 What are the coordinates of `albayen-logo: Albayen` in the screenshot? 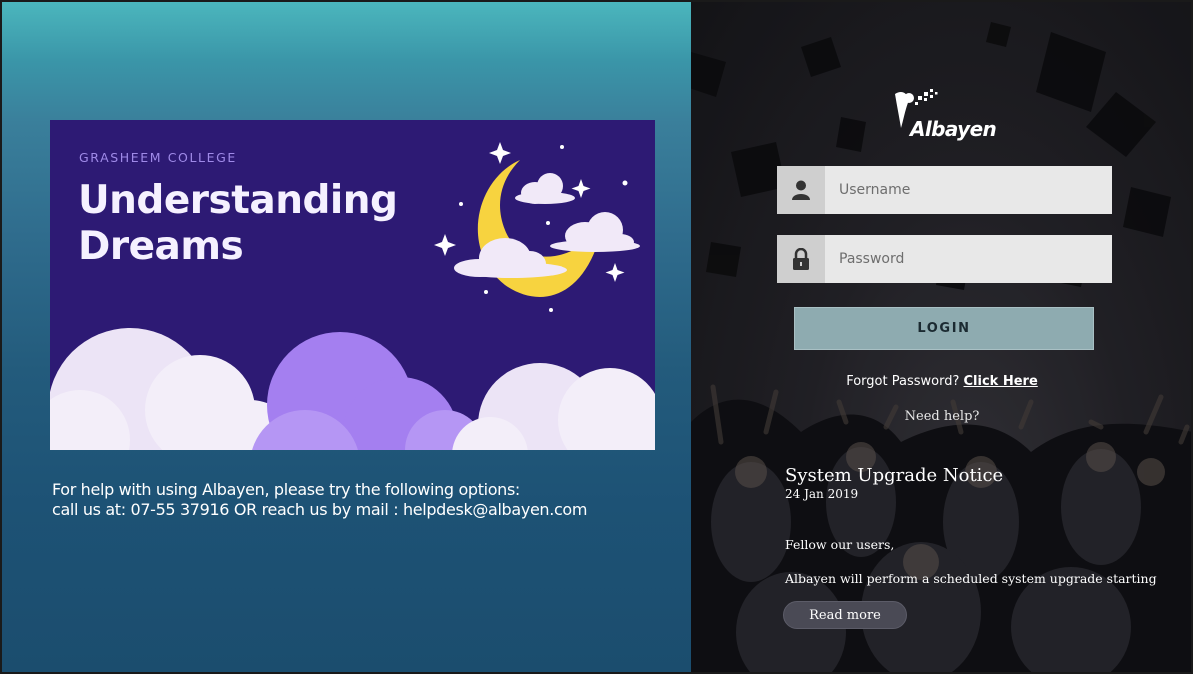 It's located at (946, 120).